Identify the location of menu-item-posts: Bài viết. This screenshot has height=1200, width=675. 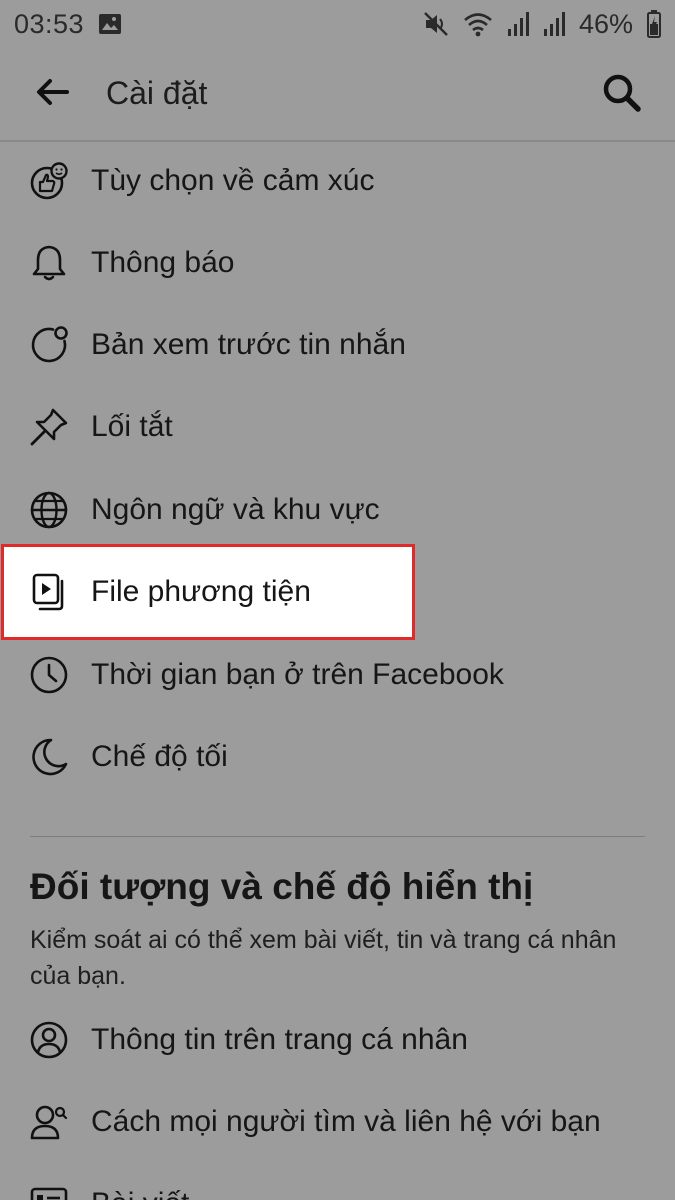
(337, 1181).